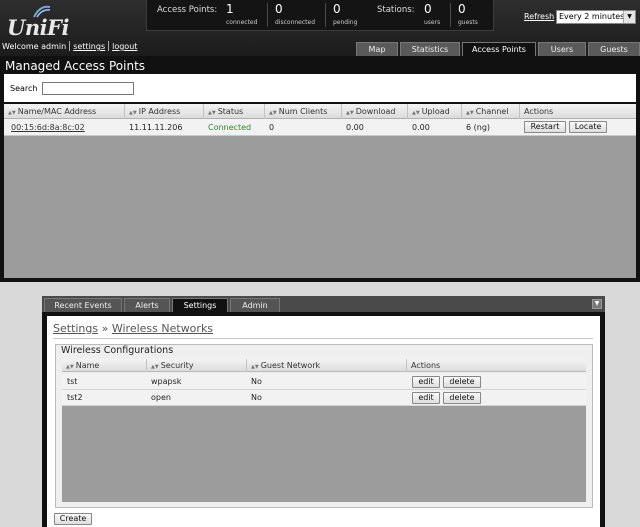 This screenshot has height=527, width=640. Describe the element at coordinates (539, 16) in the screenshot. I see `refresh-link: Refresh` at that location.